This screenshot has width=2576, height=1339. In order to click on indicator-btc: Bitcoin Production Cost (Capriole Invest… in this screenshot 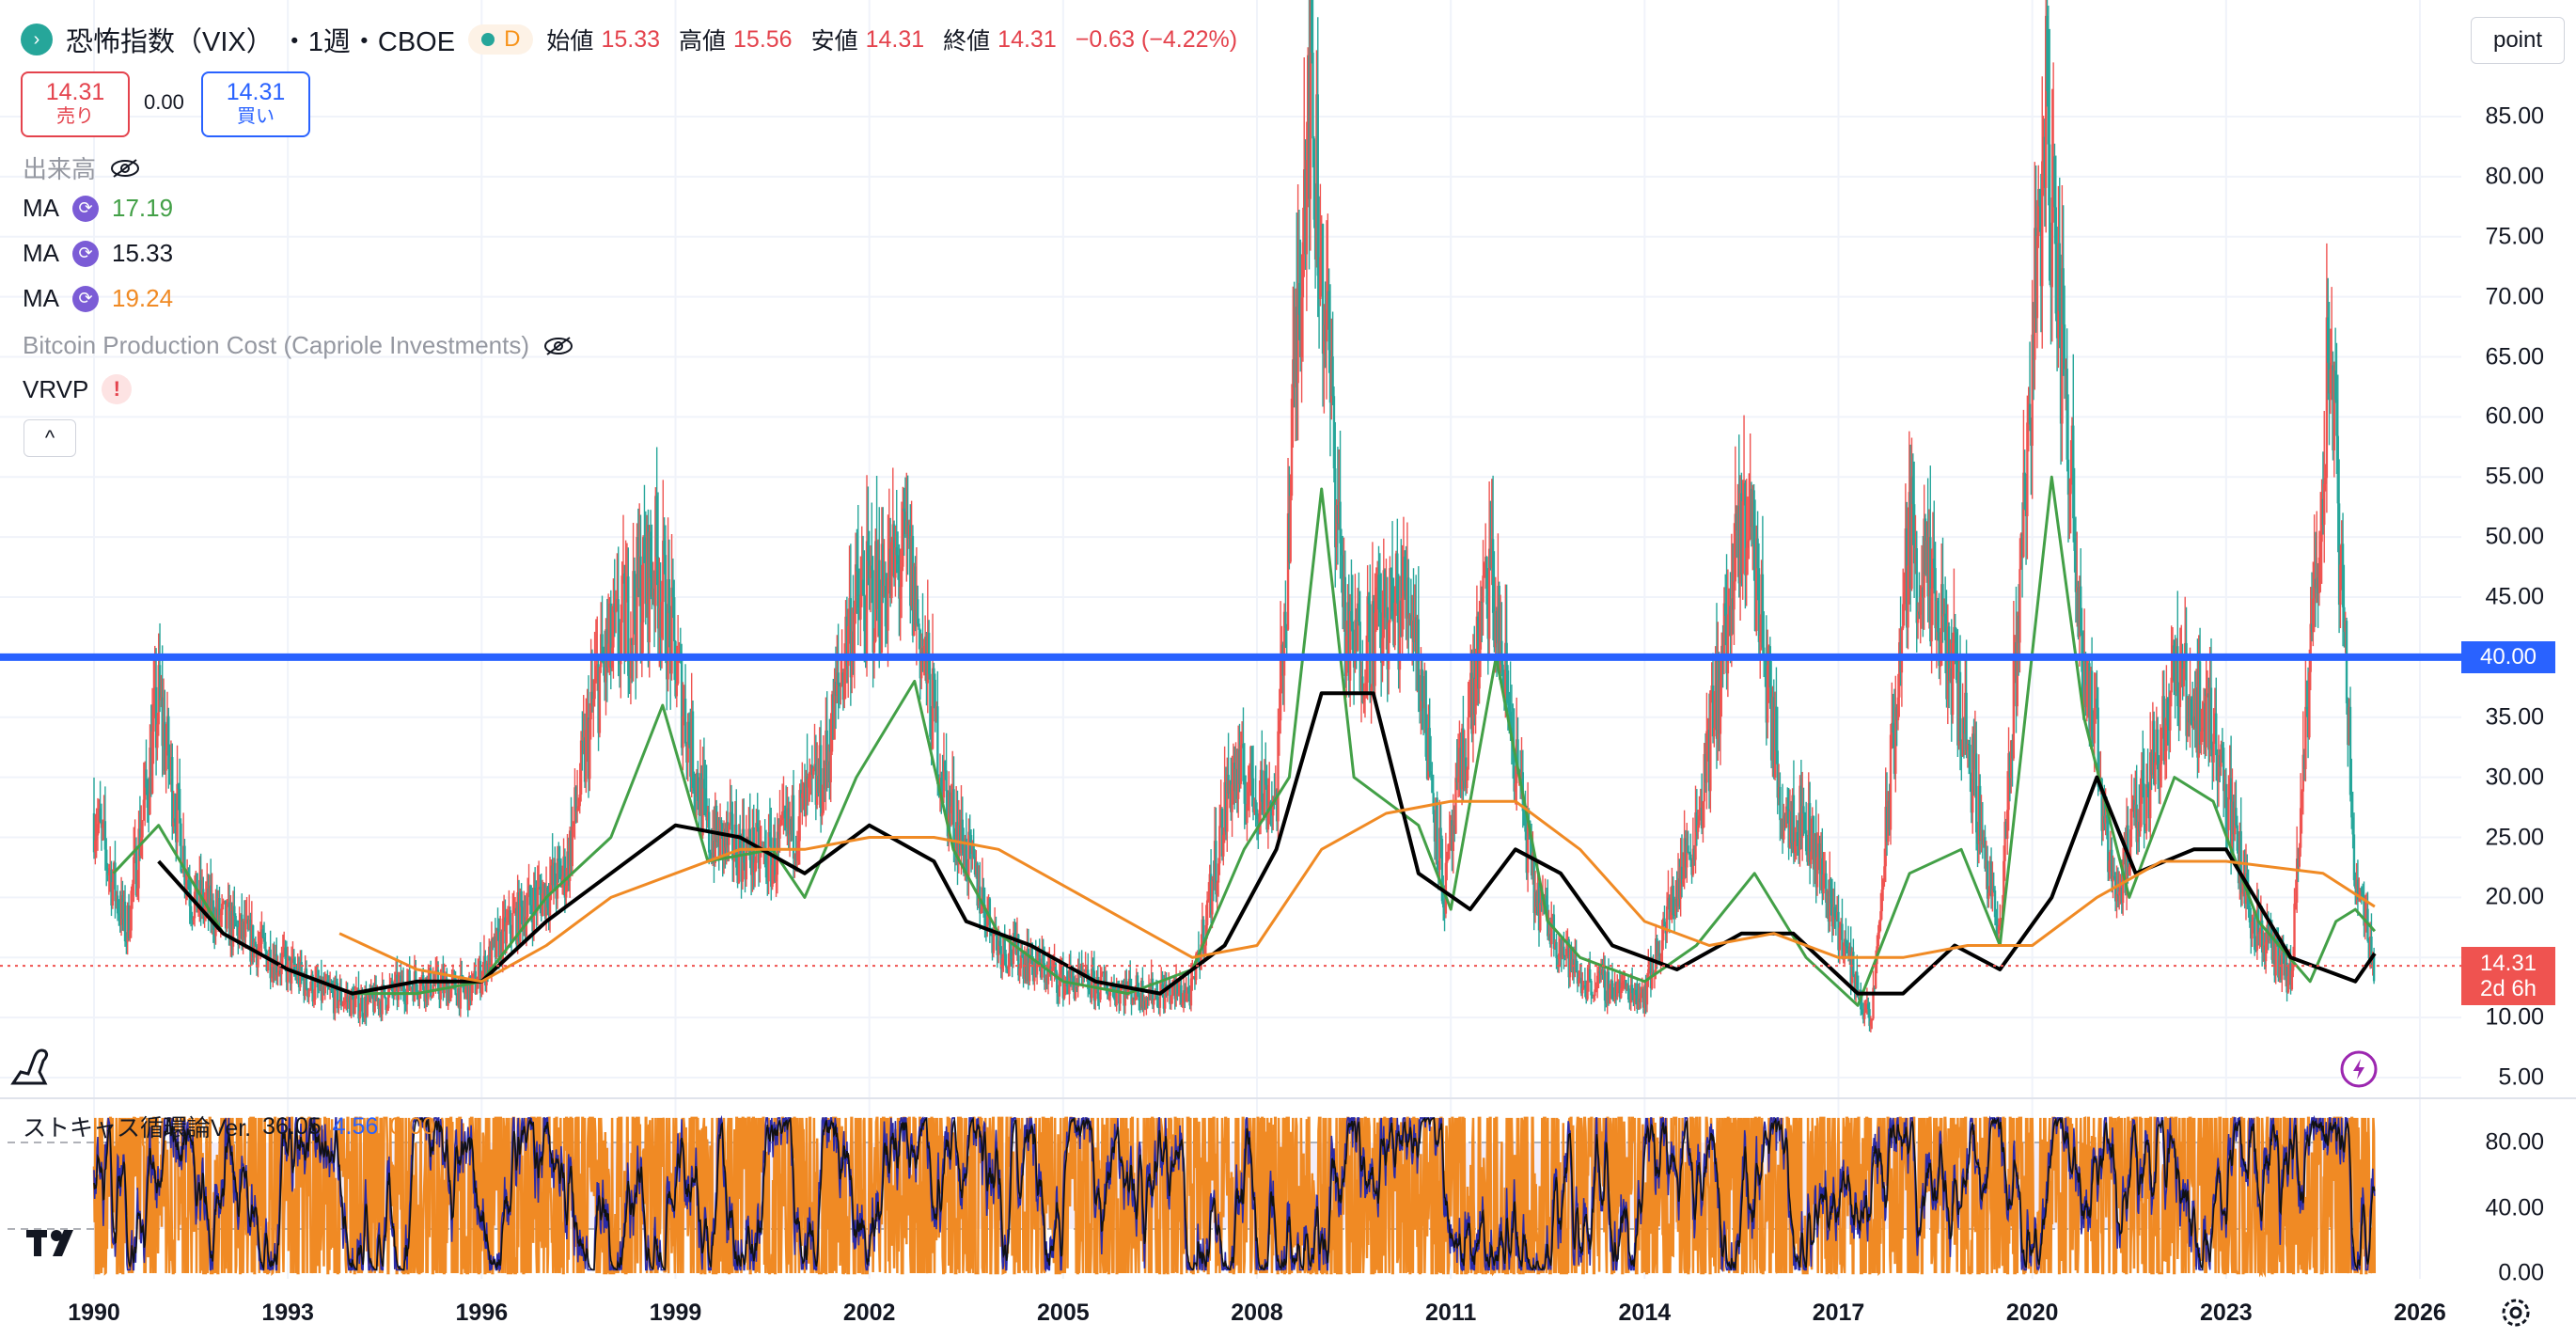, I will do `click(298, 345)`.